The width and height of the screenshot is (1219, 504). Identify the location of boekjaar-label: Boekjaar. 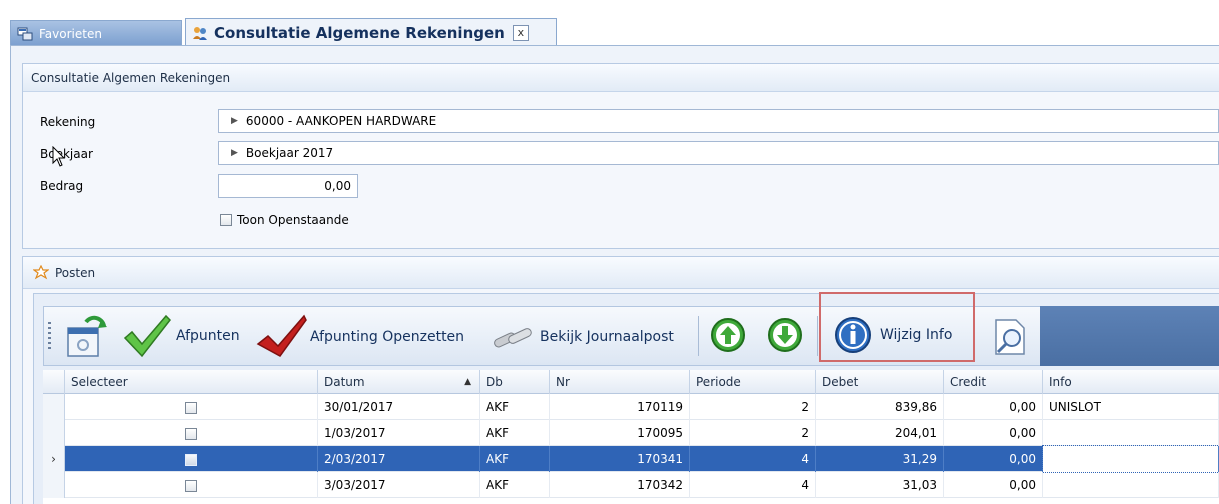
(66, 154).